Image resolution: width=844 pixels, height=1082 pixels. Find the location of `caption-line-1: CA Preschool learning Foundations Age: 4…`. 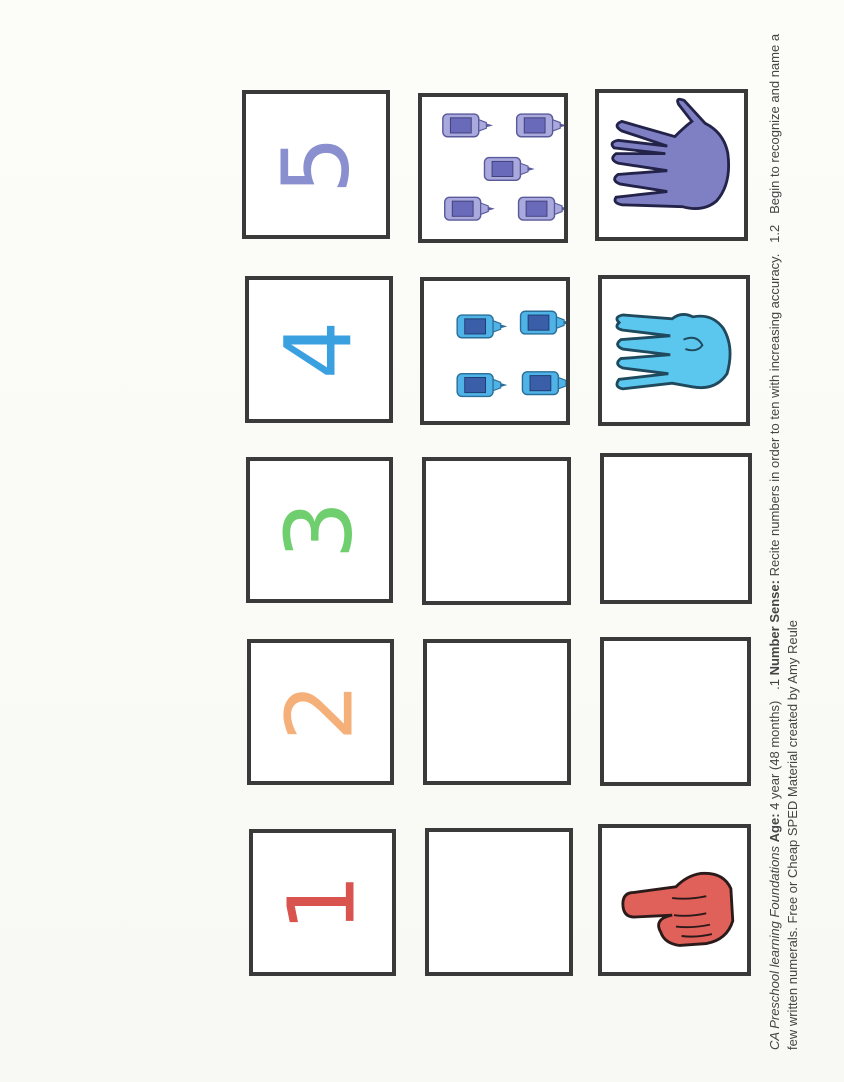

caption-line-1: CA Preschool learning Foundations Age: 4… is located at coordinates (784, 537).